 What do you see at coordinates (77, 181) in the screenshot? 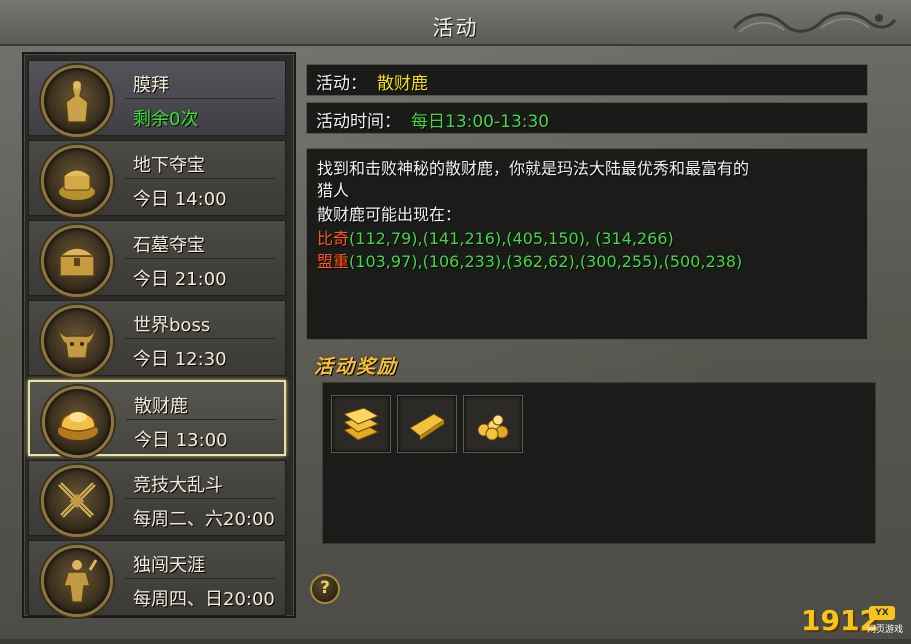
I see `underground-treasure-icon` at bounding box center [77, 181].